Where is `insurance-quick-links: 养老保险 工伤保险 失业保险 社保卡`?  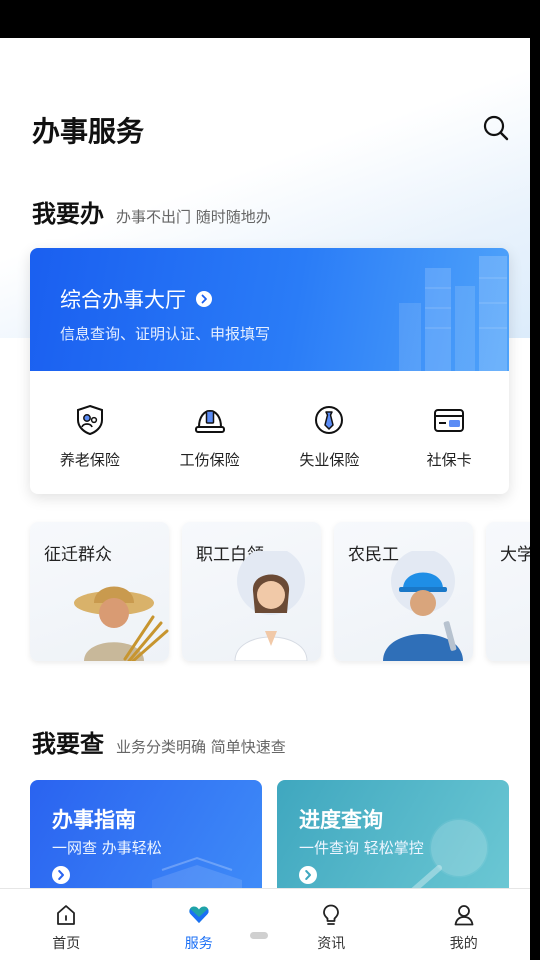
insurance-quick-links: 养老保险 工伤保险 失业保险 社保卡 is located at coordinates (269, 432).